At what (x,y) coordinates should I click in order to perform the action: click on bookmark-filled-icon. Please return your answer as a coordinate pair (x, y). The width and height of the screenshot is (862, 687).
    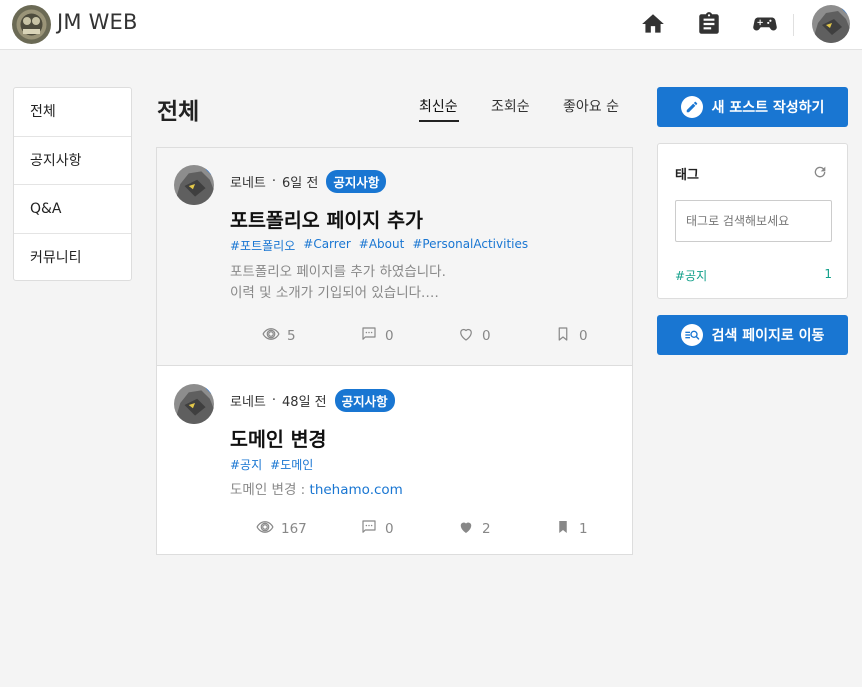
    Looking at the image, I should click on (563, 529).